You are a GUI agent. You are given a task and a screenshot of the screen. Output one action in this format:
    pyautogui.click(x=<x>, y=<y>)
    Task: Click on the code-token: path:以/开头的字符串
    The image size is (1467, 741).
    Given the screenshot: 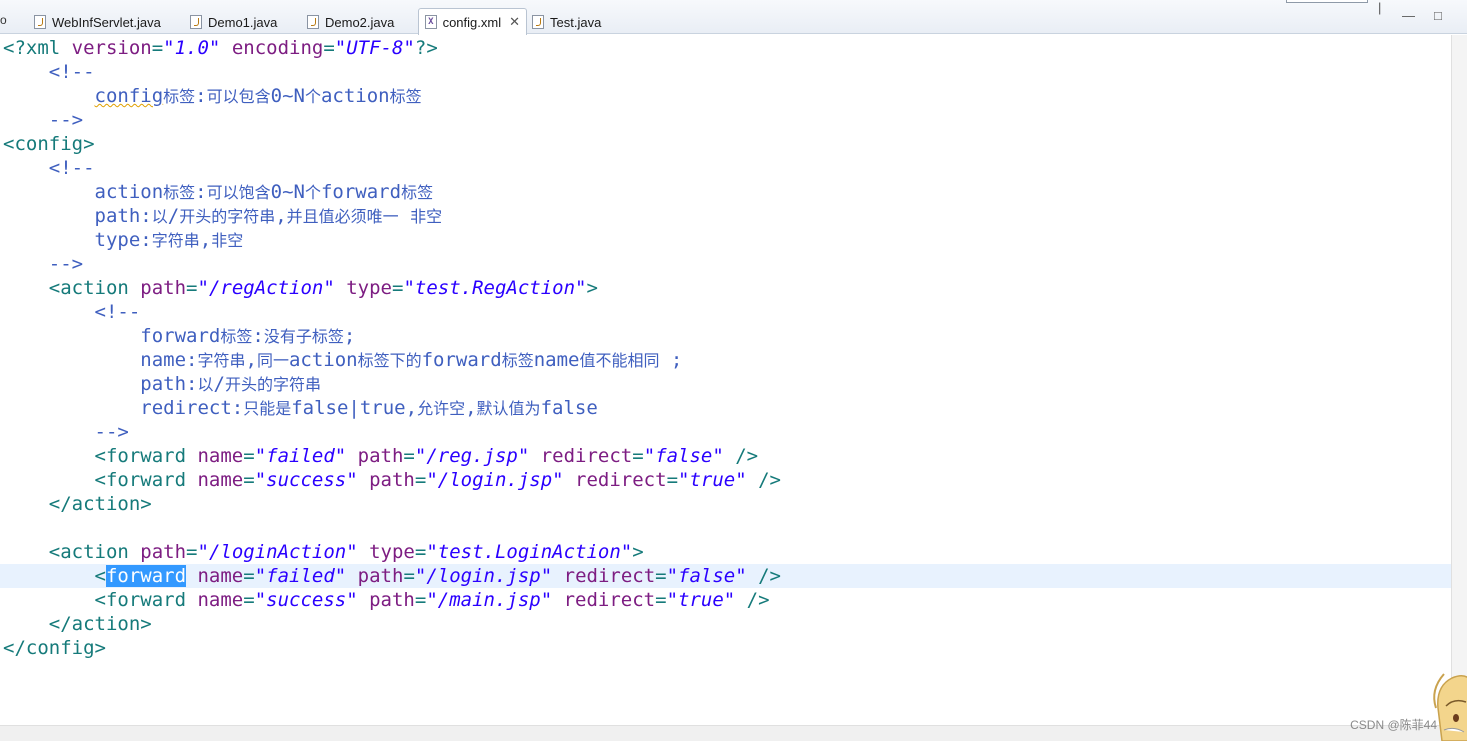 What is the action you would take?
    pyautogui.click(x=162, y=384)
    